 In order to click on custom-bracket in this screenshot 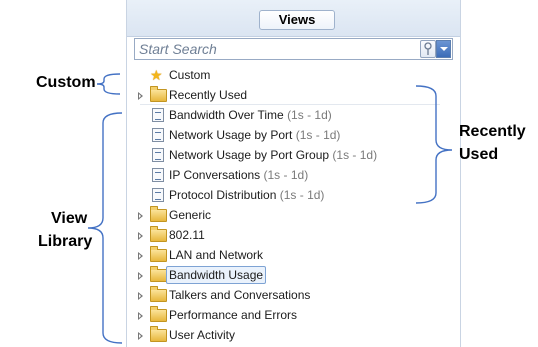, I will do `click(108, 84)`.